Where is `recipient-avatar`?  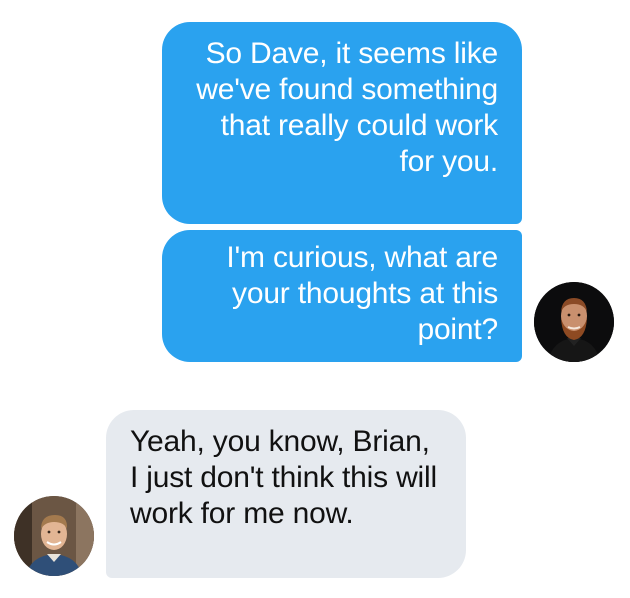
recipient-avatar is located at coordinates (54, 536).